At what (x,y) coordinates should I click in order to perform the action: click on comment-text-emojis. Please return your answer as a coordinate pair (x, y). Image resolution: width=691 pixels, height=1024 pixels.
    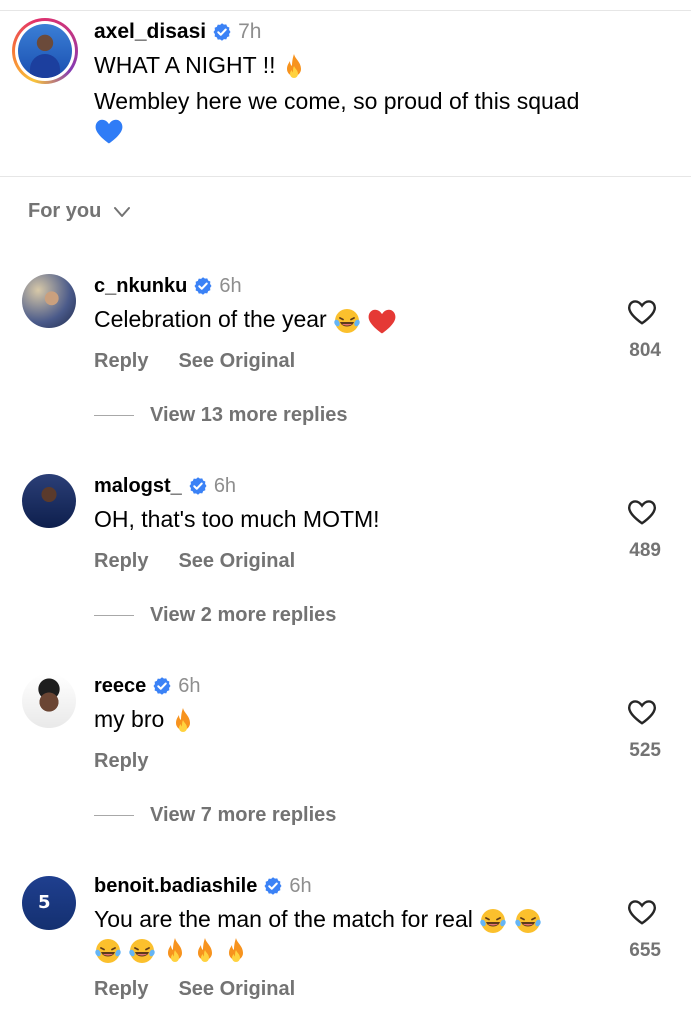
    Looking at the image, I should click on (171, 950).